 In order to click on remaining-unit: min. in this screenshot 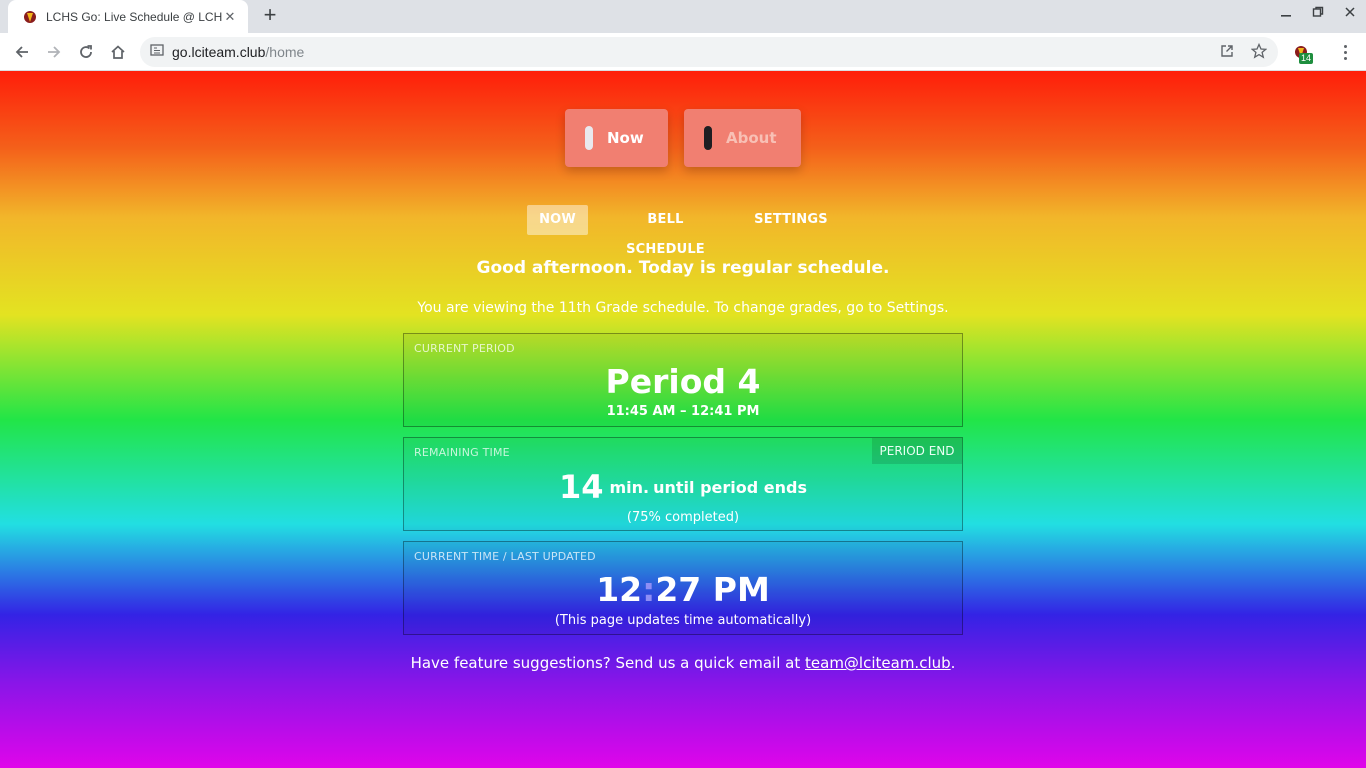, I will do `click(629, 487)`.